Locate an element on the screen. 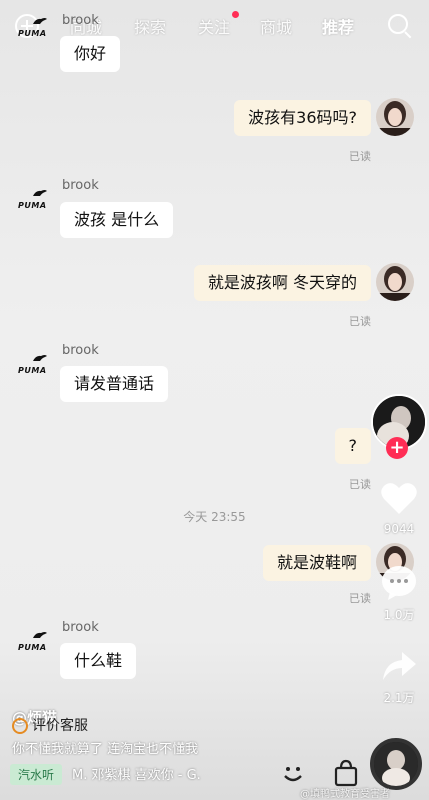 The width and height of the screenshot is (429, 800). tab-following: 关注 is located at coordinates (214, 26).